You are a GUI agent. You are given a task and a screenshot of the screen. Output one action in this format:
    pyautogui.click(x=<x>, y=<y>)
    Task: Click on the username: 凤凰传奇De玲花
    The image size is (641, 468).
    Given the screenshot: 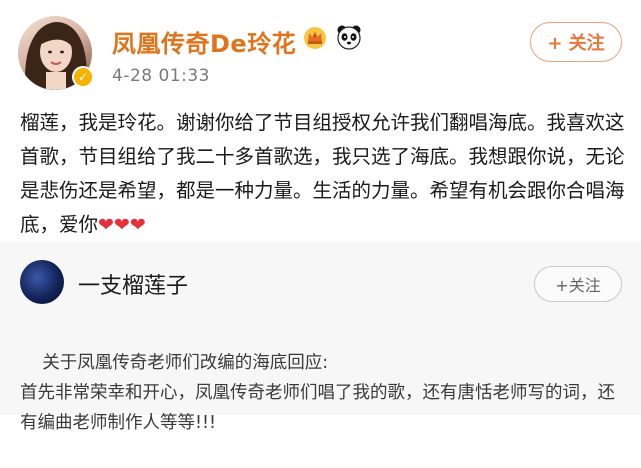 What is the action you would take?
    pyautogui.click(x=204, y=41)
    